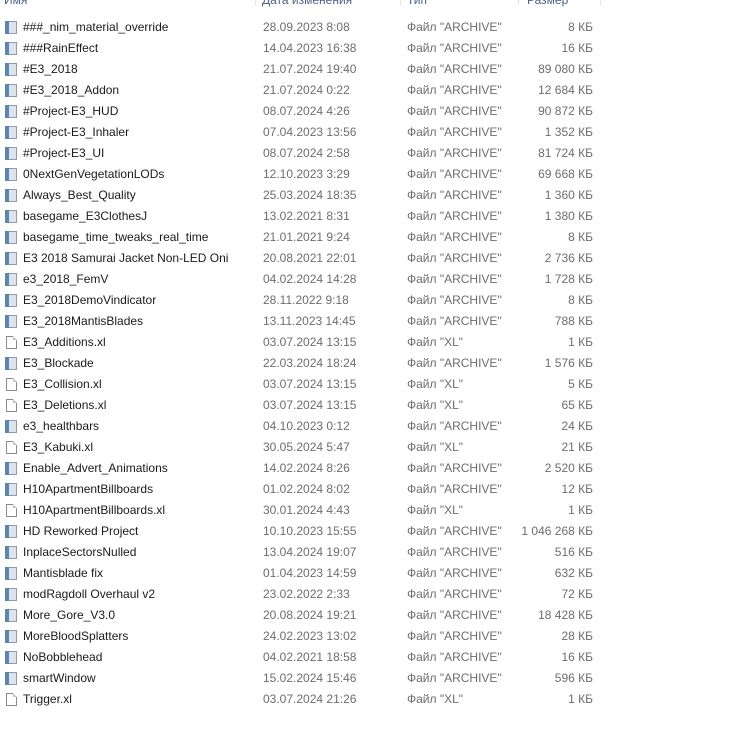 This screenshot has height=734, width=738. What do you see at coordinates (306, 594) in the screenshot?
I see `file-date-modified: 23.02.2022 2:33` at bounding box center [306, 594].